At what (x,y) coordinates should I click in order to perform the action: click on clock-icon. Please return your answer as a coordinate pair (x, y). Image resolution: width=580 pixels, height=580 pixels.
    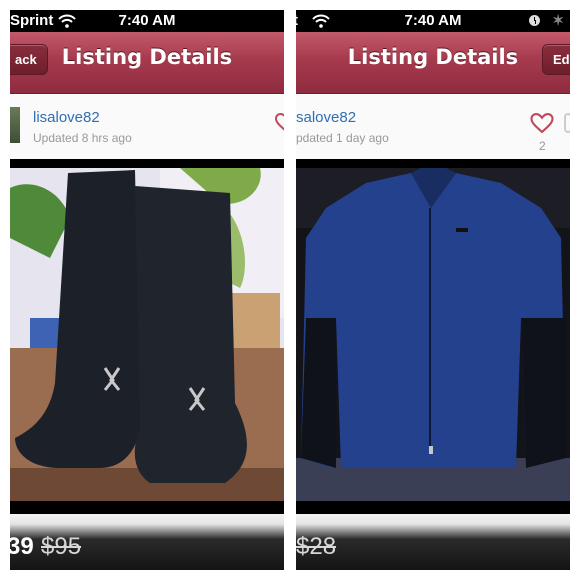
    Looking at the image, I should click on (534, 20).